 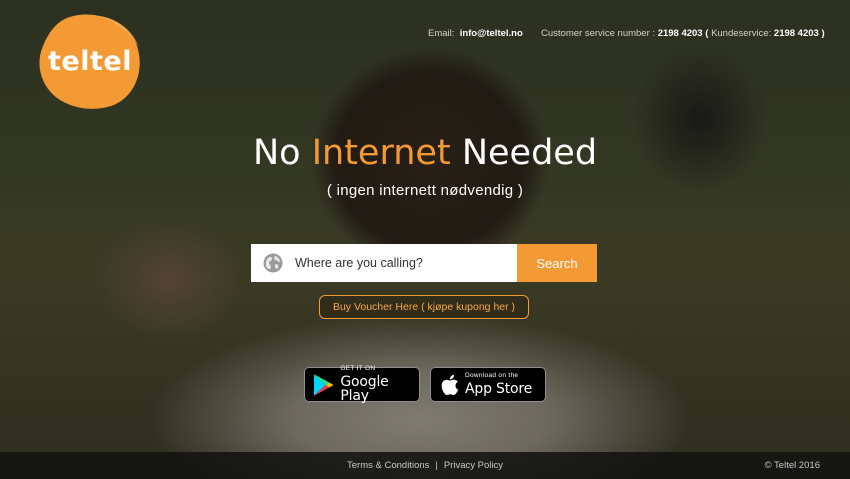 What do you see at coordinates (491, 33) in the screenshot?
I see `email-value: info@teltel.no` at bounding box center [491, 33].